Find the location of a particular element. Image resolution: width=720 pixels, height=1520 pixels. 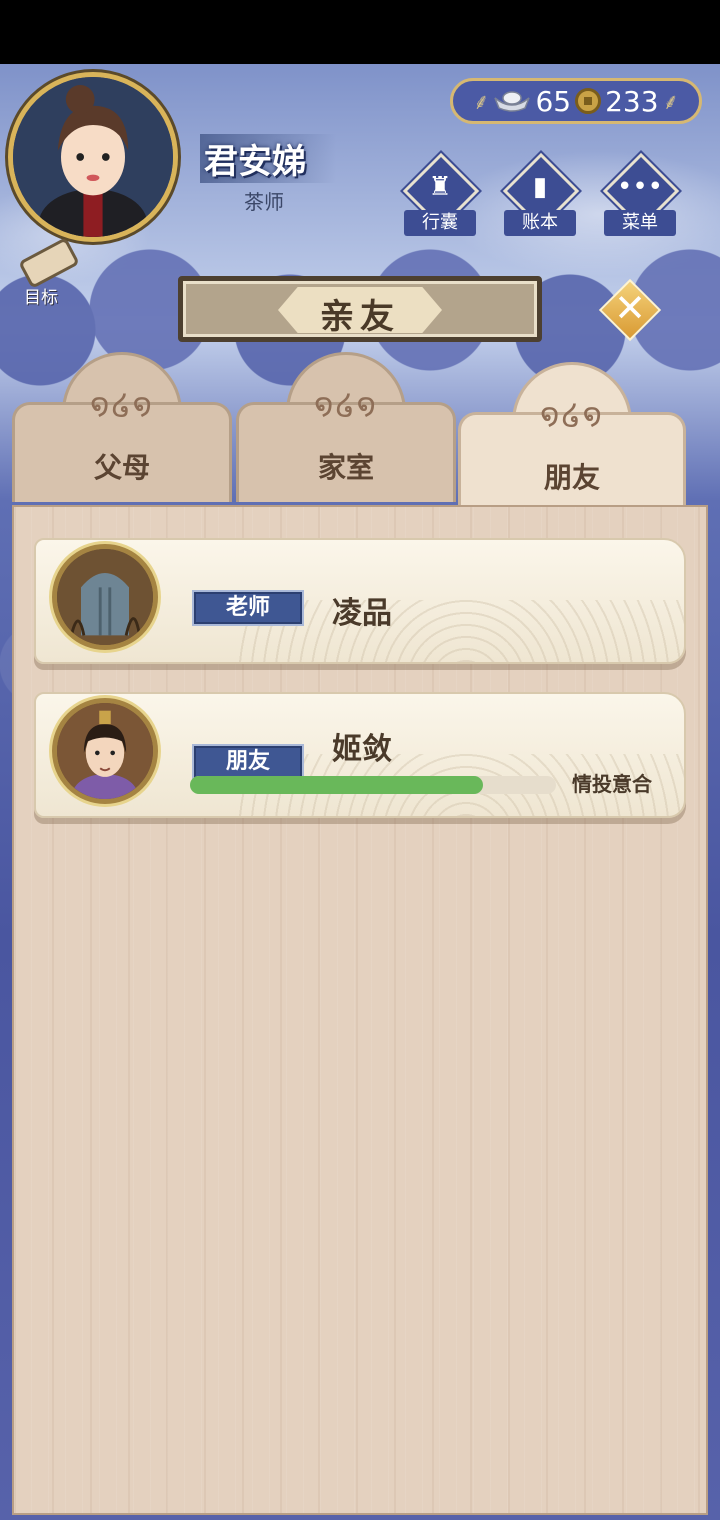

tombstone-icon is located at coordinates (105, 597).